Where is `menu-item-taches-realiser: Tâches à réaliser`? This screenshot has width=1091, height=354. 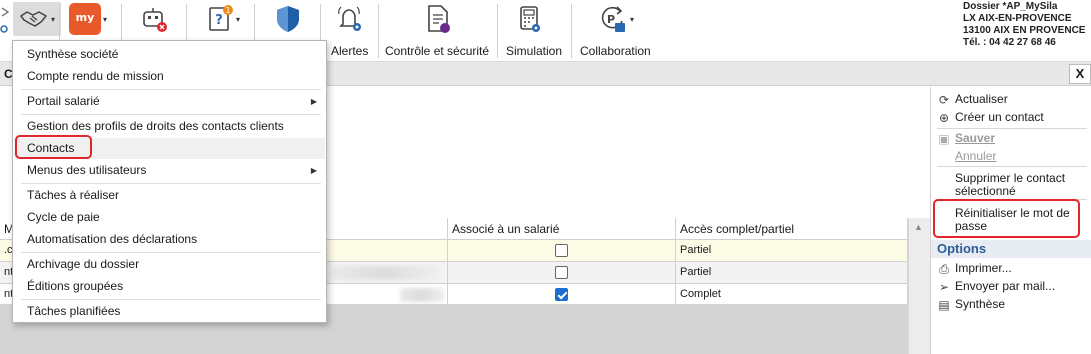 menu-item-taches-realiser: Tâches à réaliser is located at coordinates (169, 195).